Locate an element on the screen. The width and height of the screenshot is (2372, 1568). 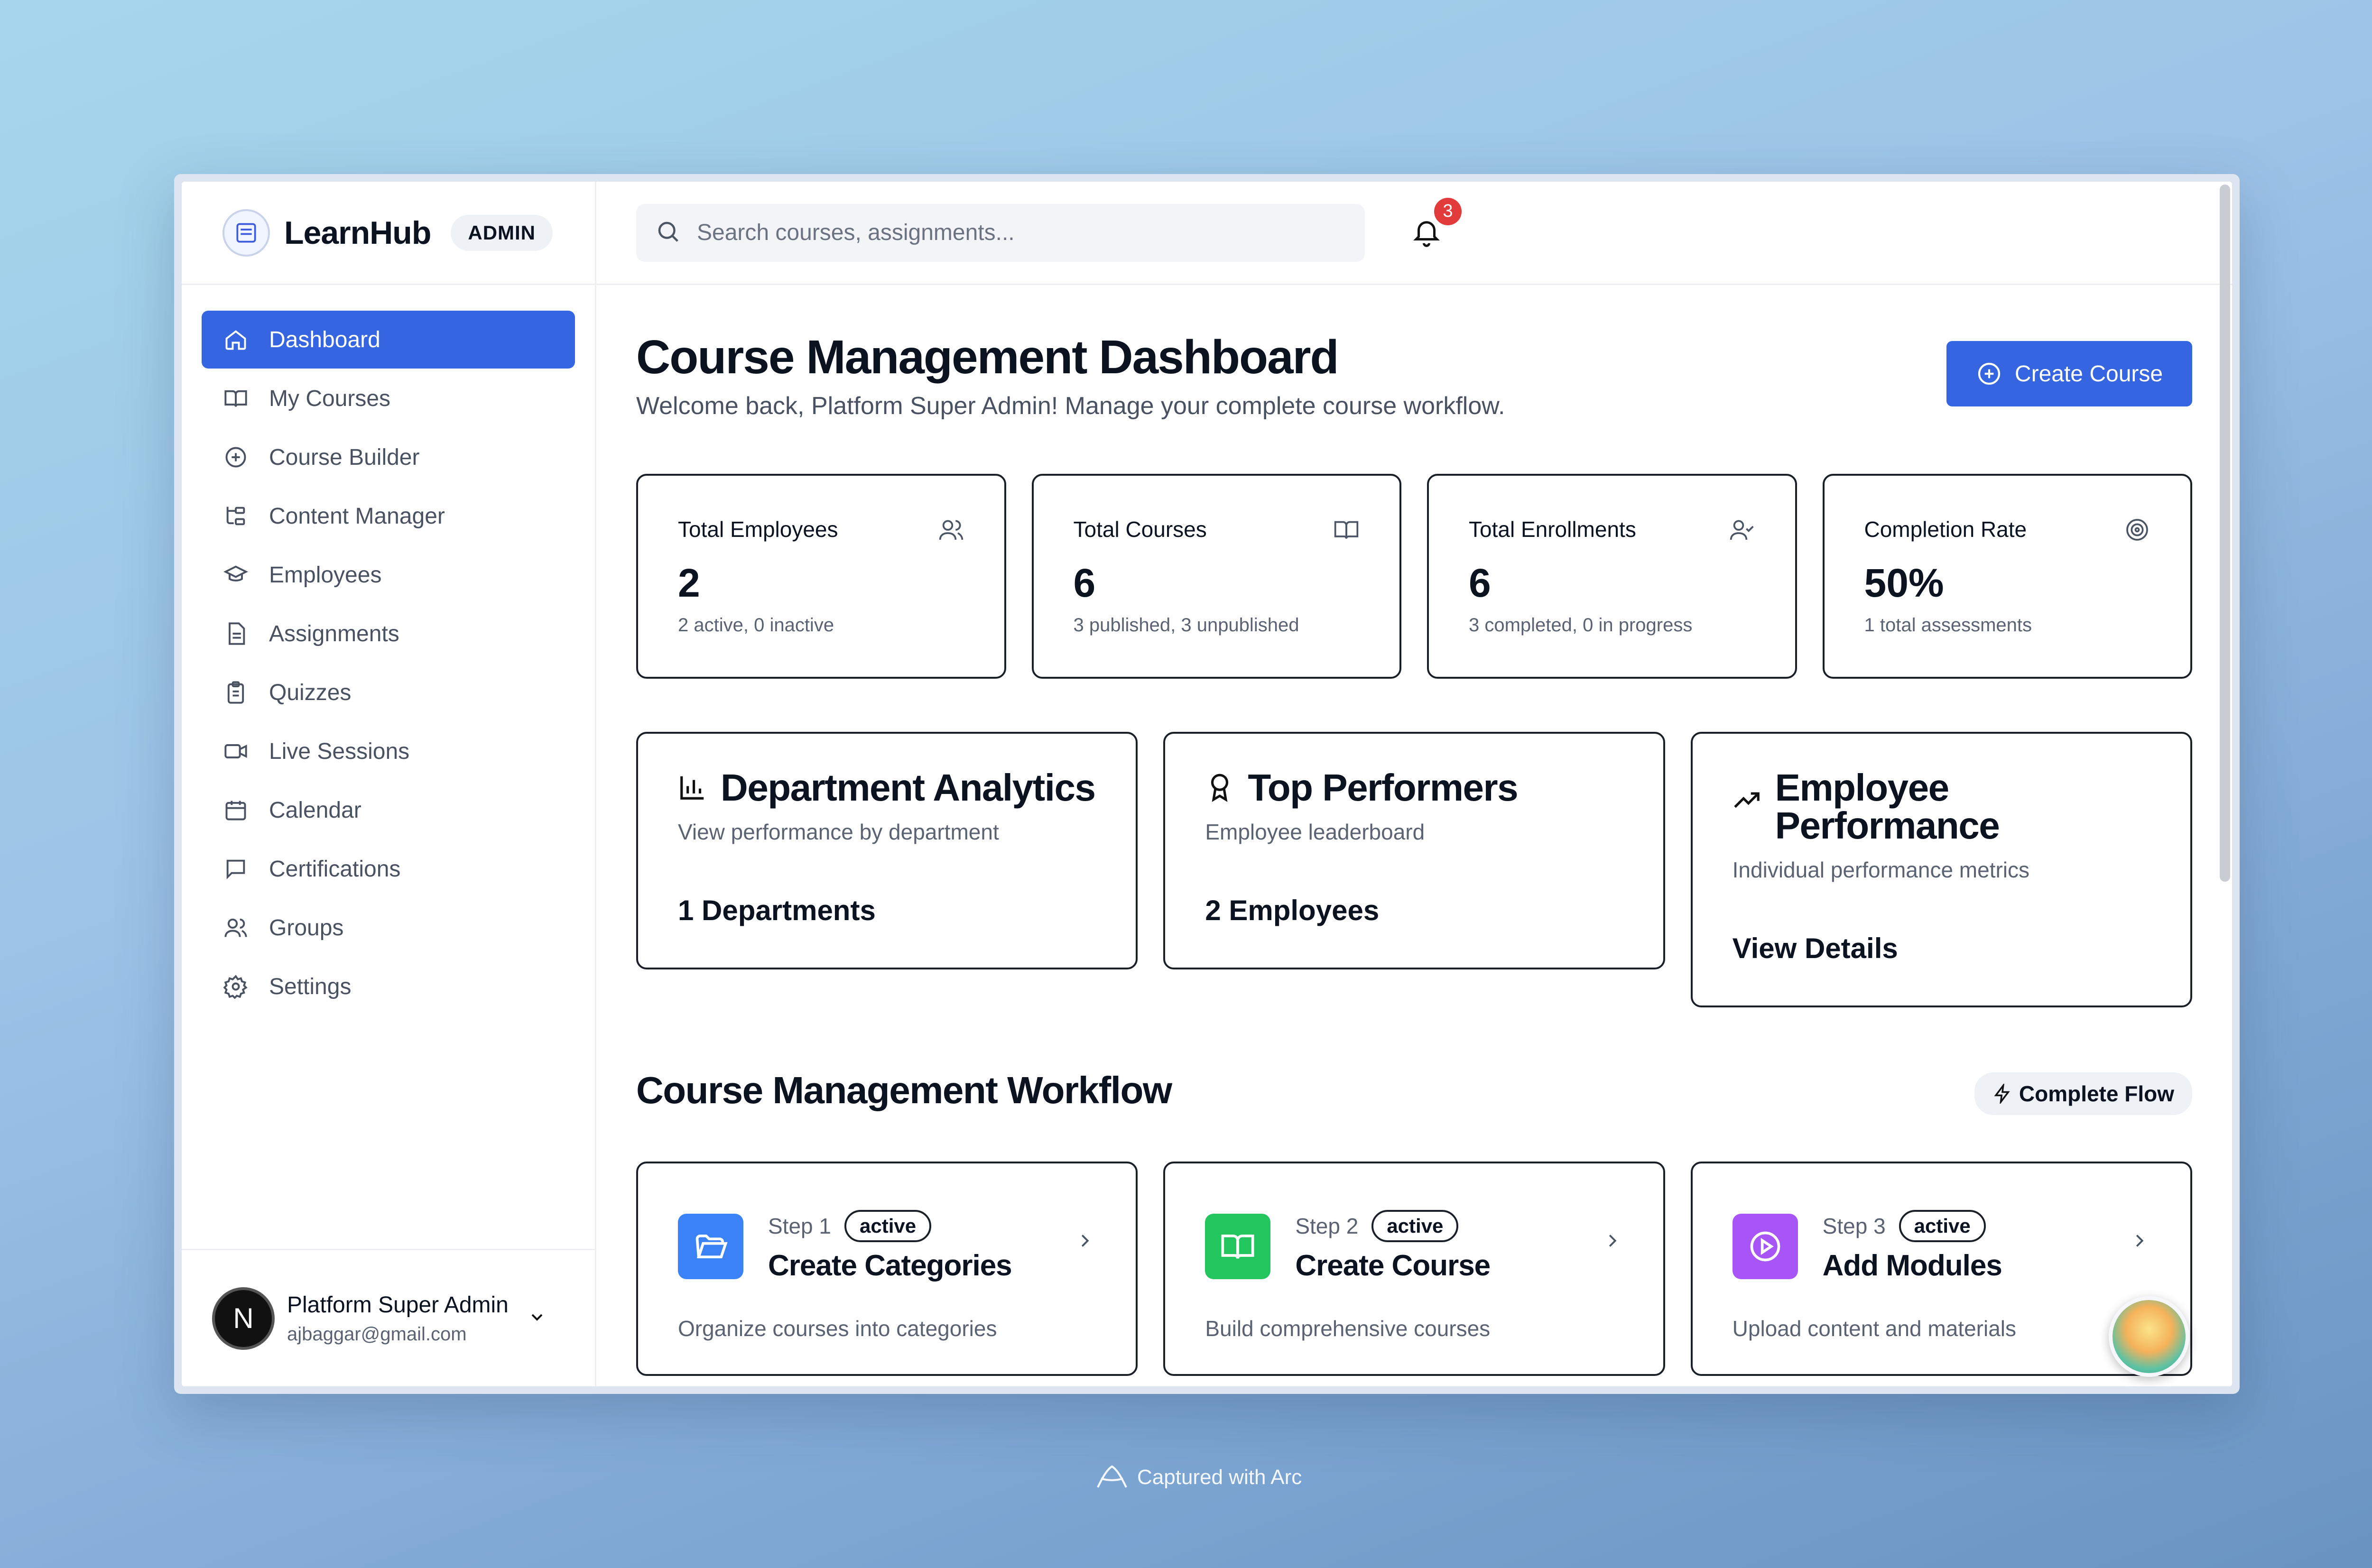
card-value: 1 Departments is located at coordinates (777, 911).